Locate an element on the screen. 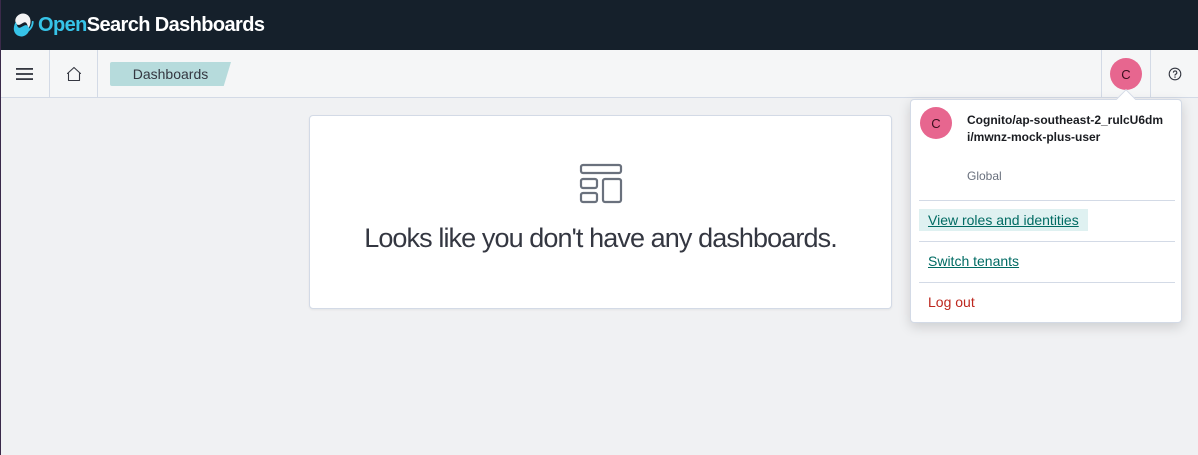 This screenshot has width=1198, height=455. switch-tenants-link: Switch tenants is located at coordinates (973, 261).